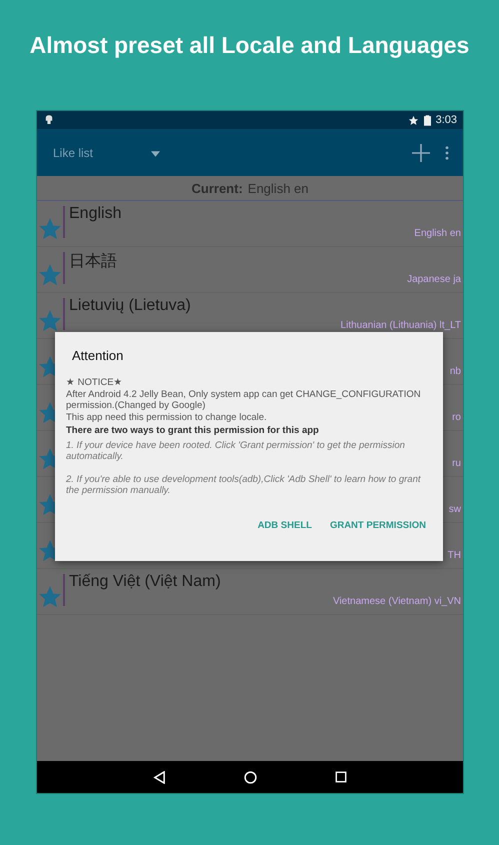  What do you see at coordinates (437, 233) in the screenshot?
I see `locale-code: English en` at bounding box center [437, 233].